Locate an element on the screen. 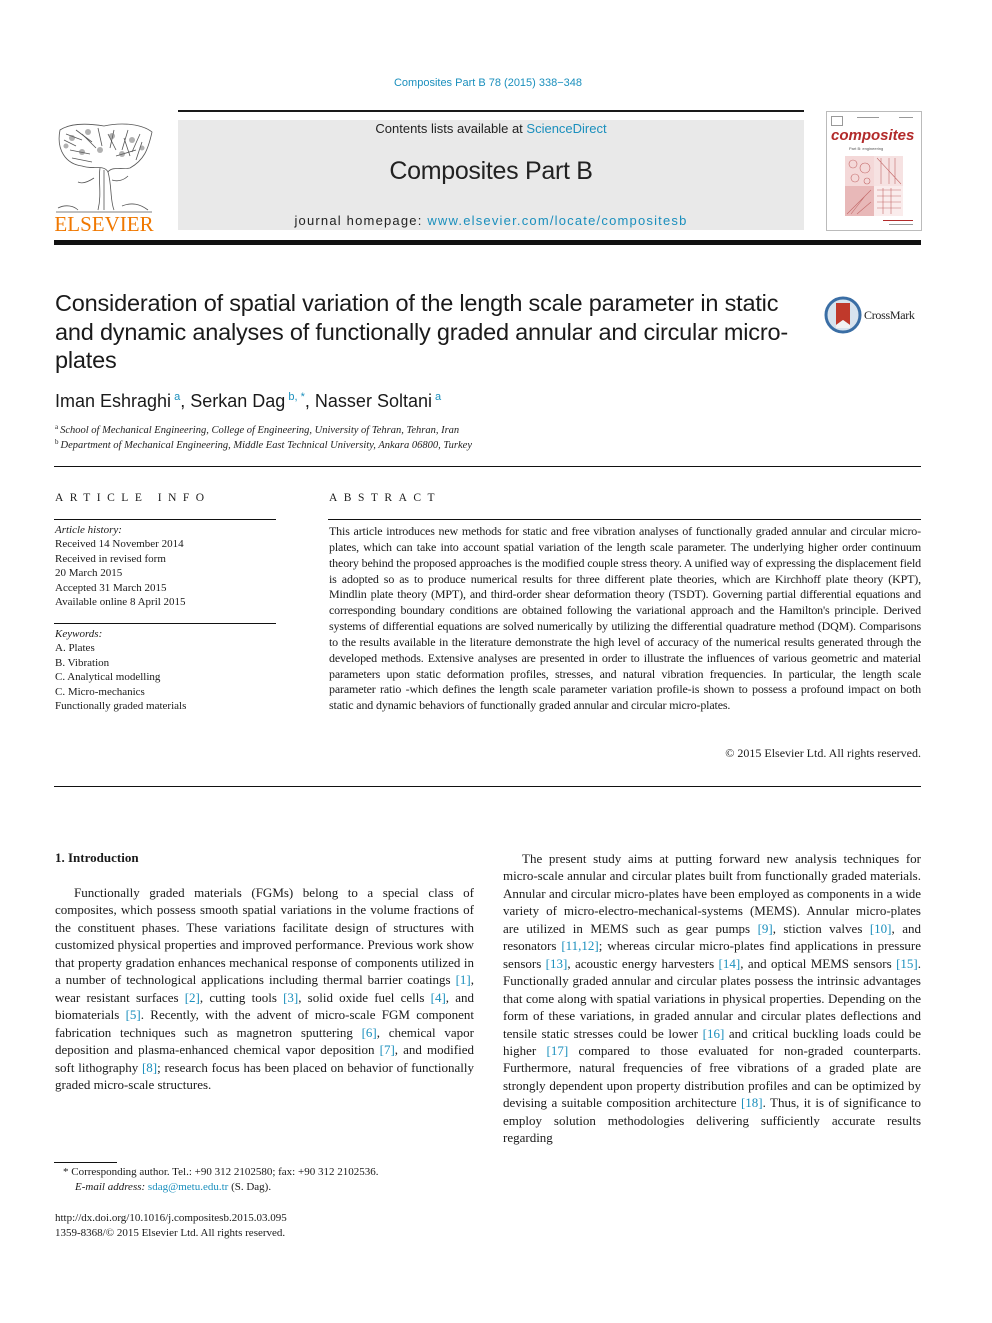 Image resolution: width=992 pixels, height=1323 pixels. citation-reference-link: [7] is located at coordinates (387, 1049).